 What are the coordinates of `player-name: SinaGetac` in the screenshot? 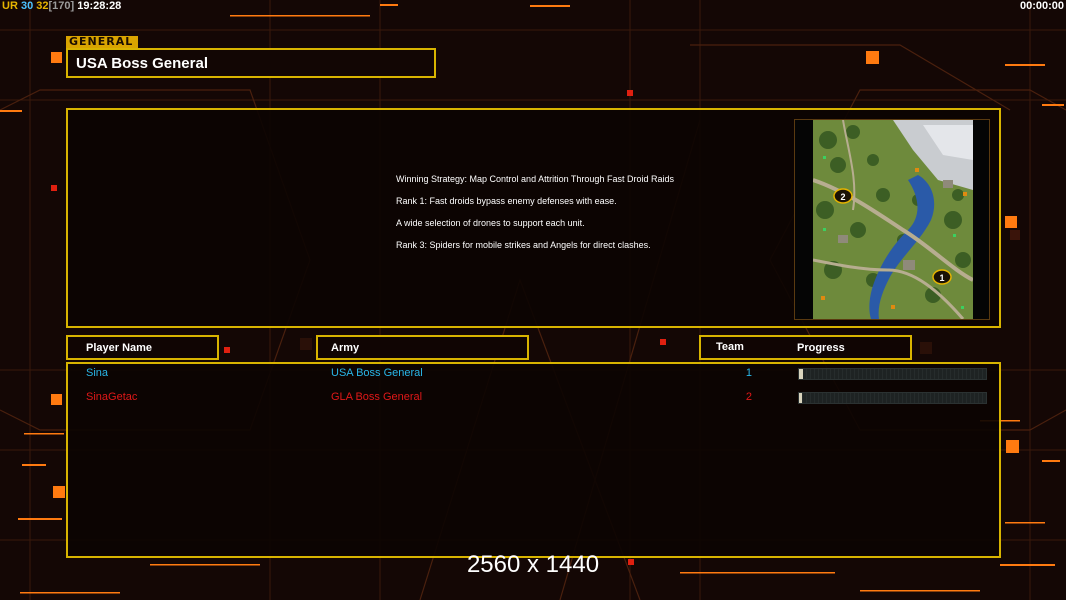 It's located at (112, 397).